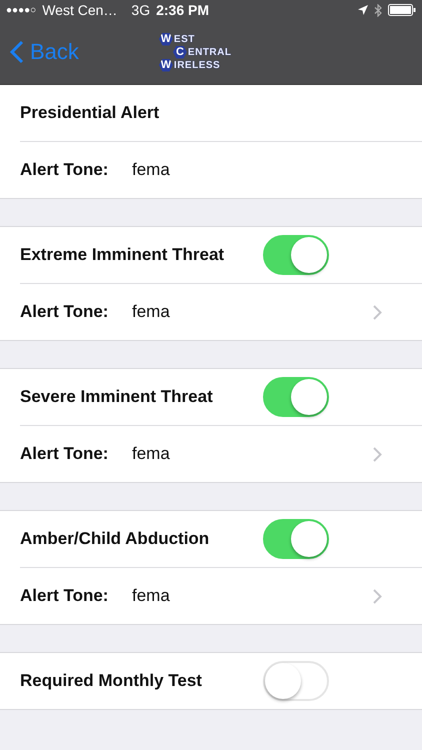 This screenshot has height=750, width=422. Describe the element at coordinates (115, 539) in the screenshot. I see `alert-type-label: Amber/Child Abduction` at that location.